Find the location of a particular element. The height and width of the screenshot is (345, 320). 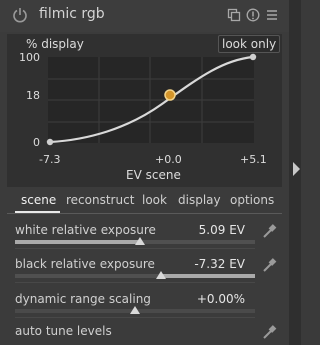

tab-scene: scene is located at coordinates (38, 200).